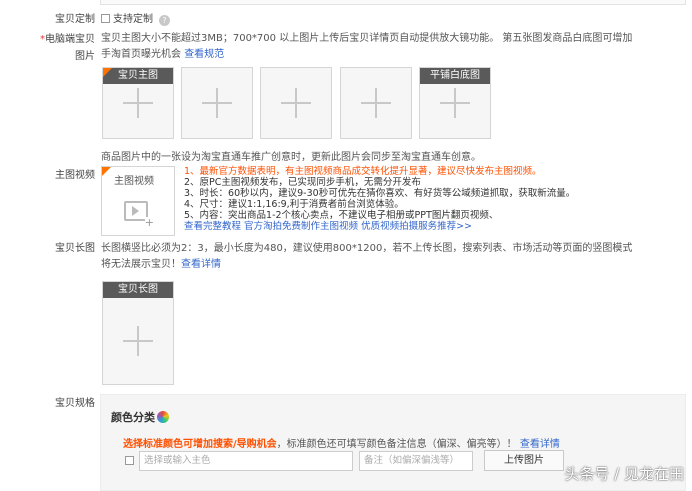 Image resolution: width=692 pixels, height=491 pixels. What do you see at coordinates (416, 461) in the screenshot?
I see `color-remark-input: 备注（如偏深偏浅等）` at bounding box center [416, 461].